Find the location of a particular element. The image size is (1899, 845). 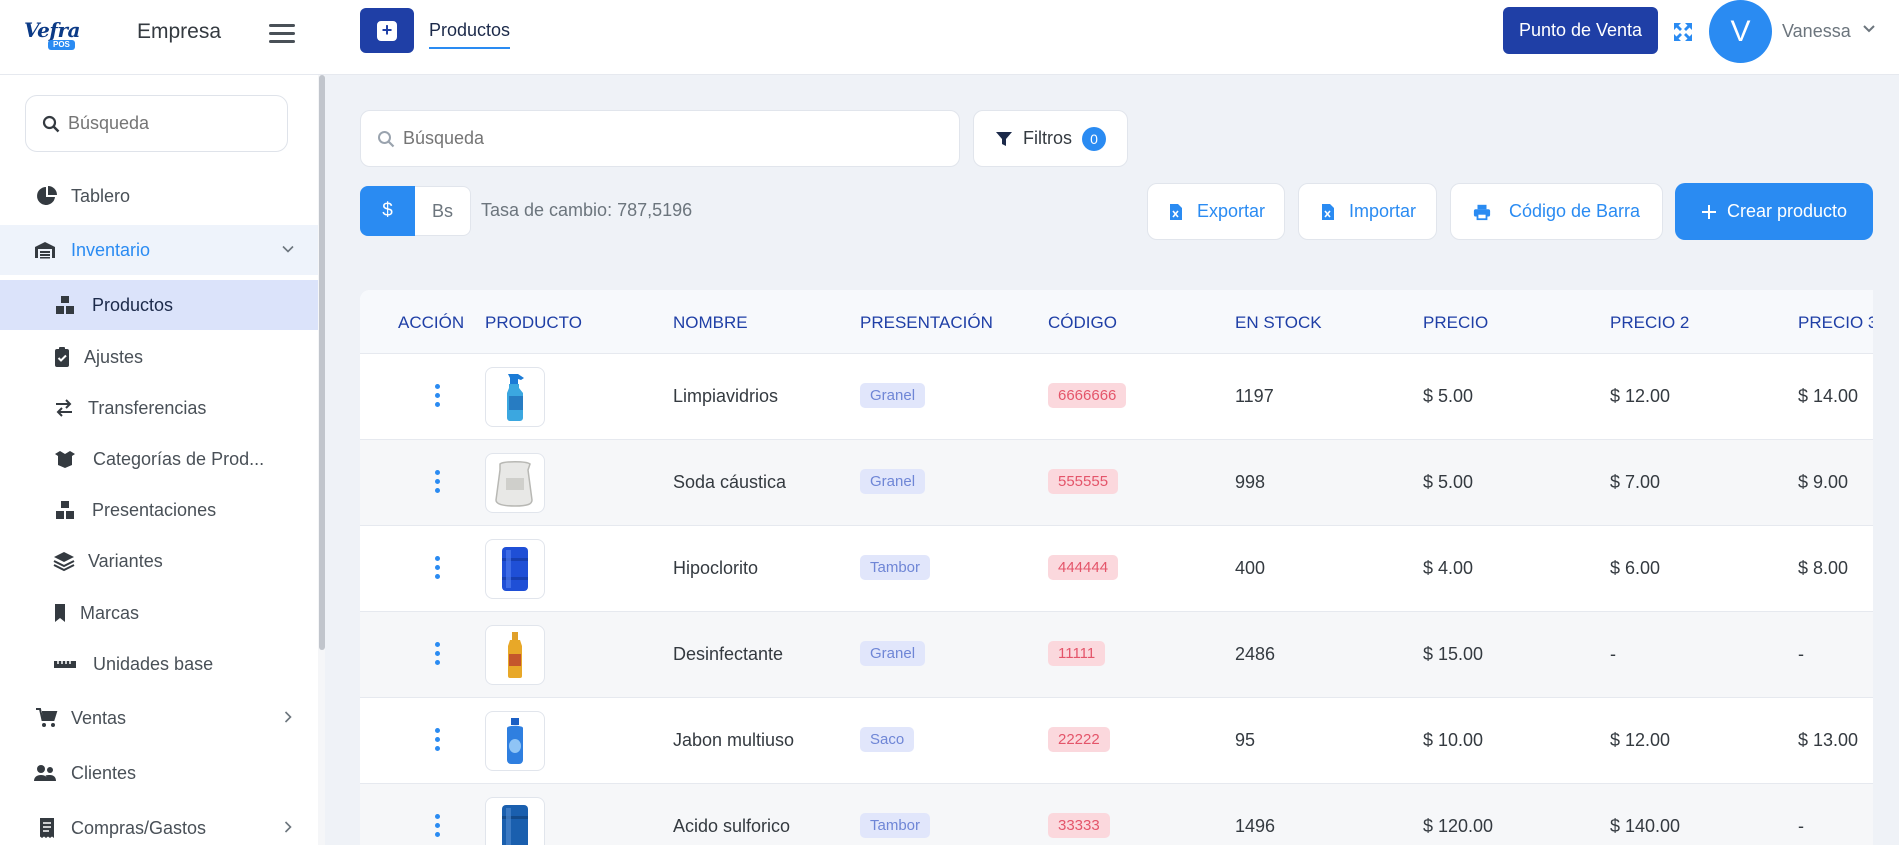

barcode-button: Código de Barra is located at coordinates (1556, 211).